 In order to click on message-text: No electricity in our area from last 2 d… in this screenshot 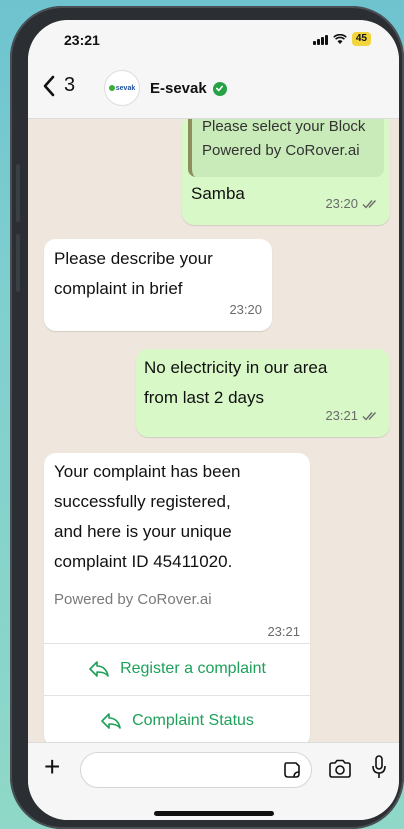, I will do `click(235, 383)`.